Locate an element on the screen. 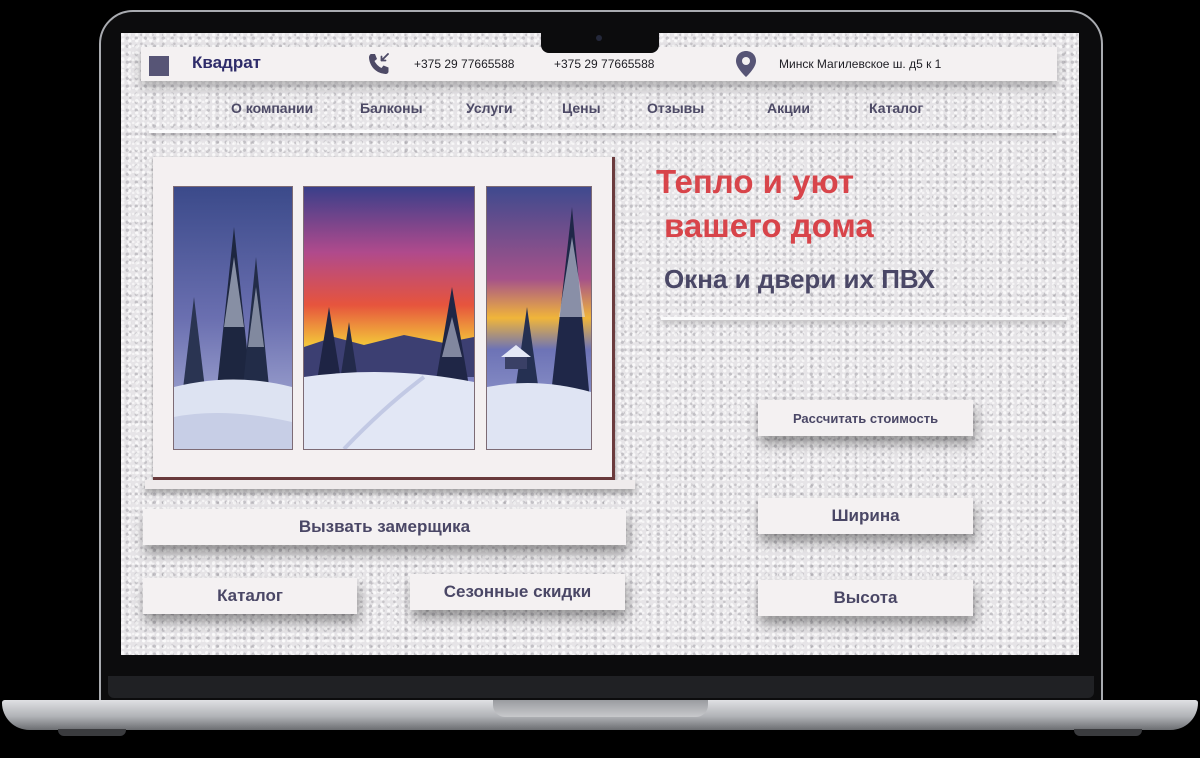 The height and width of the screenshot is (758, 1200). catalog-button: Каталог is located at coordinates (250, 596).